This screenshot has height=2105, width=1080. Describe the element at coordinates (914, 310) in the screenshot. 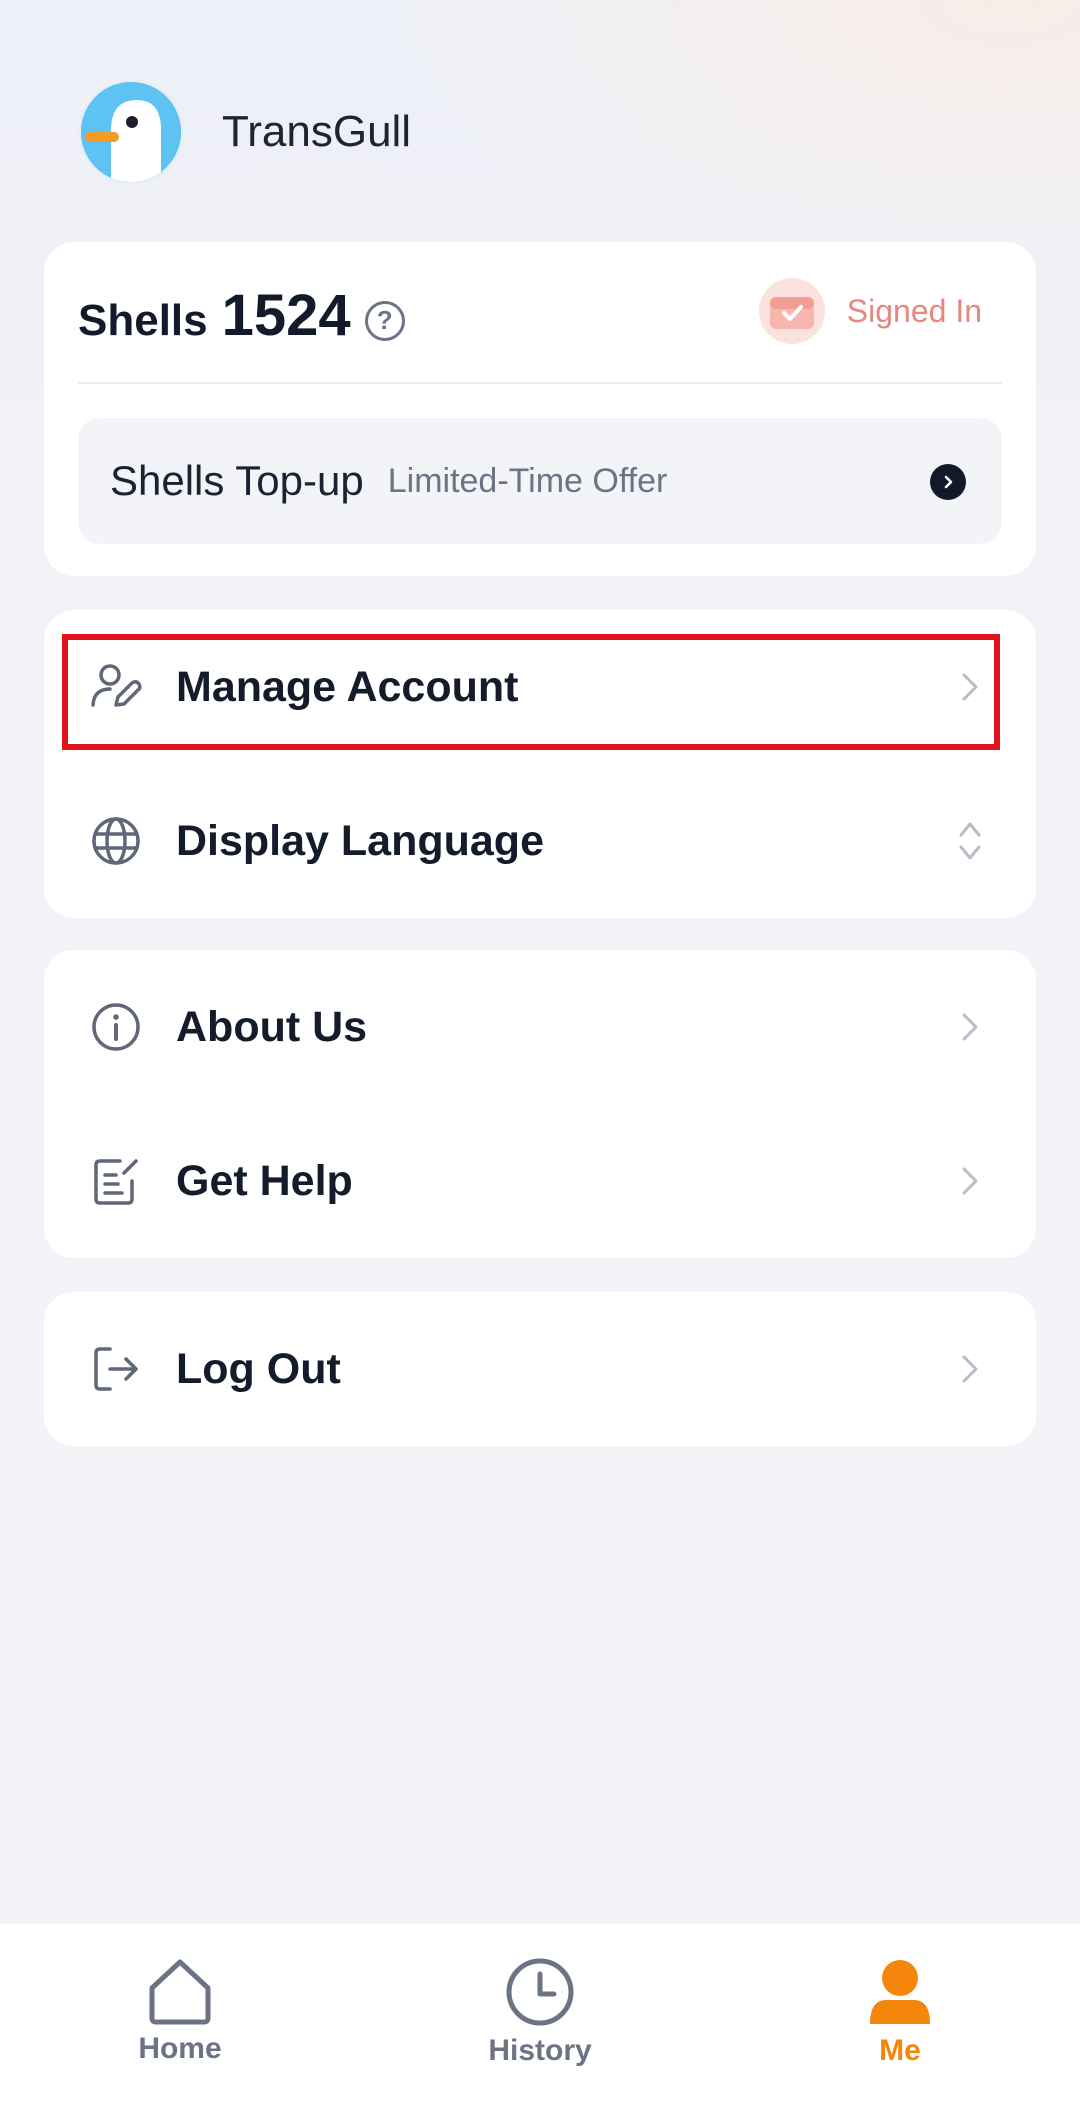

I see `signed-in-label: Signed In` at that location.